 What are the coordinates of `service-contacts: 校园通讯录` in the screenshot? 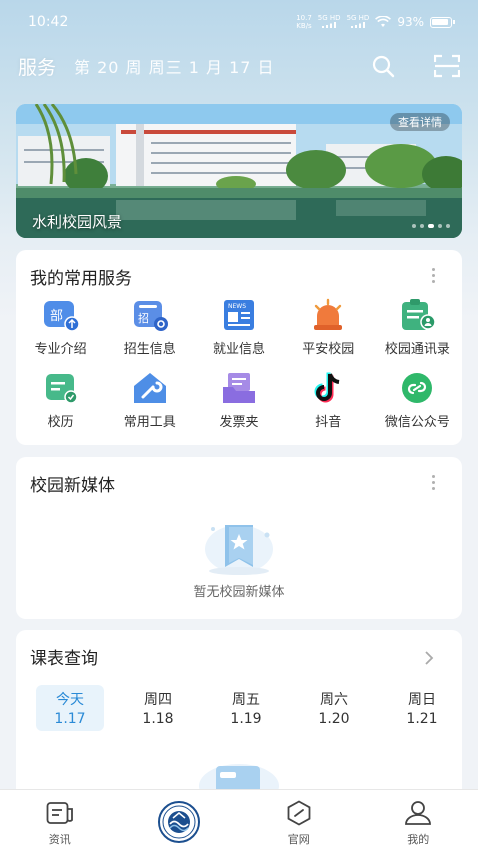 It's located at (417, 327).